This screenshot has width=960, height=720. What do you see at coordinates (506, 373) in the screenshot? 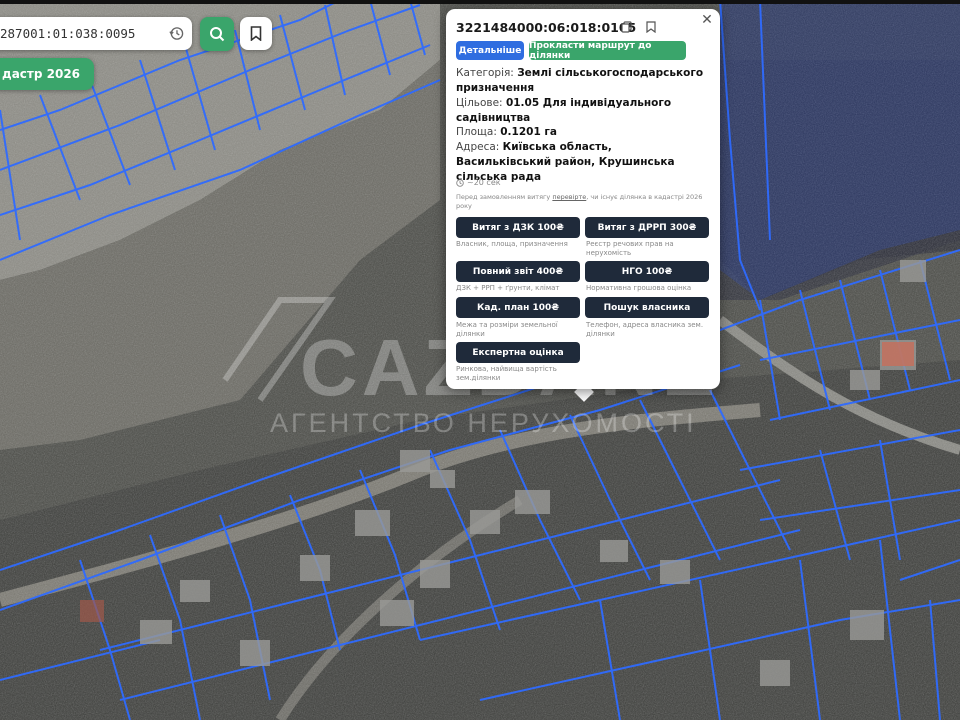
I see `expert-valuation-desc: Ринкова, найвища вартість зем.ділянки` at bounding box center [506, 373].